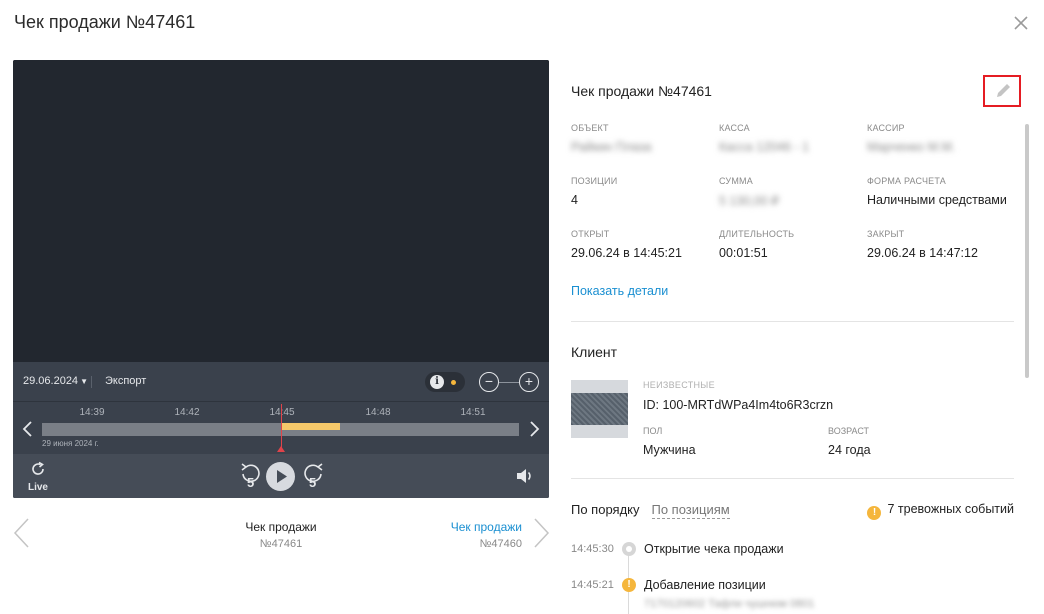 The image size is (1044, 614). I want to click on live-button: Live, so click(38, 476).